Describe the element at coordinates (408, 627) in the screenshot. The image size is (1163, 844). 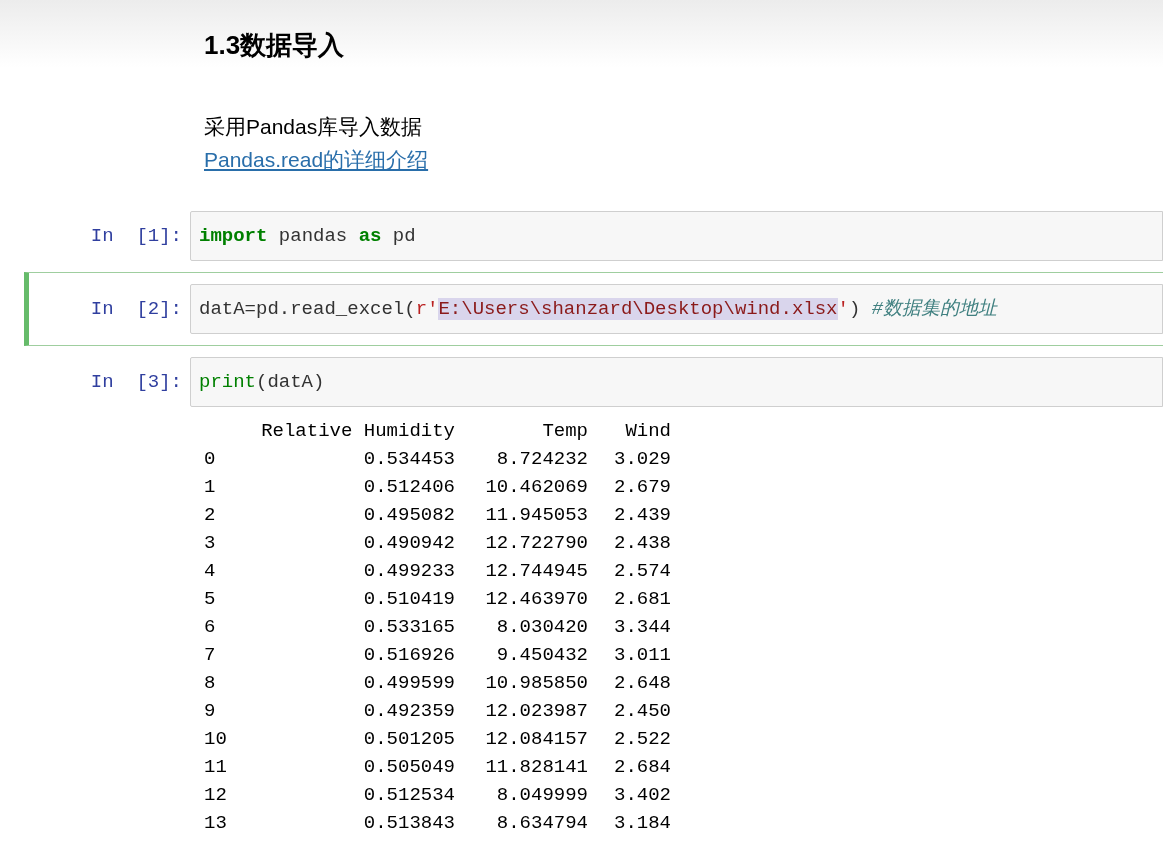
I see `table-cell-text: 0.533165` at that location.